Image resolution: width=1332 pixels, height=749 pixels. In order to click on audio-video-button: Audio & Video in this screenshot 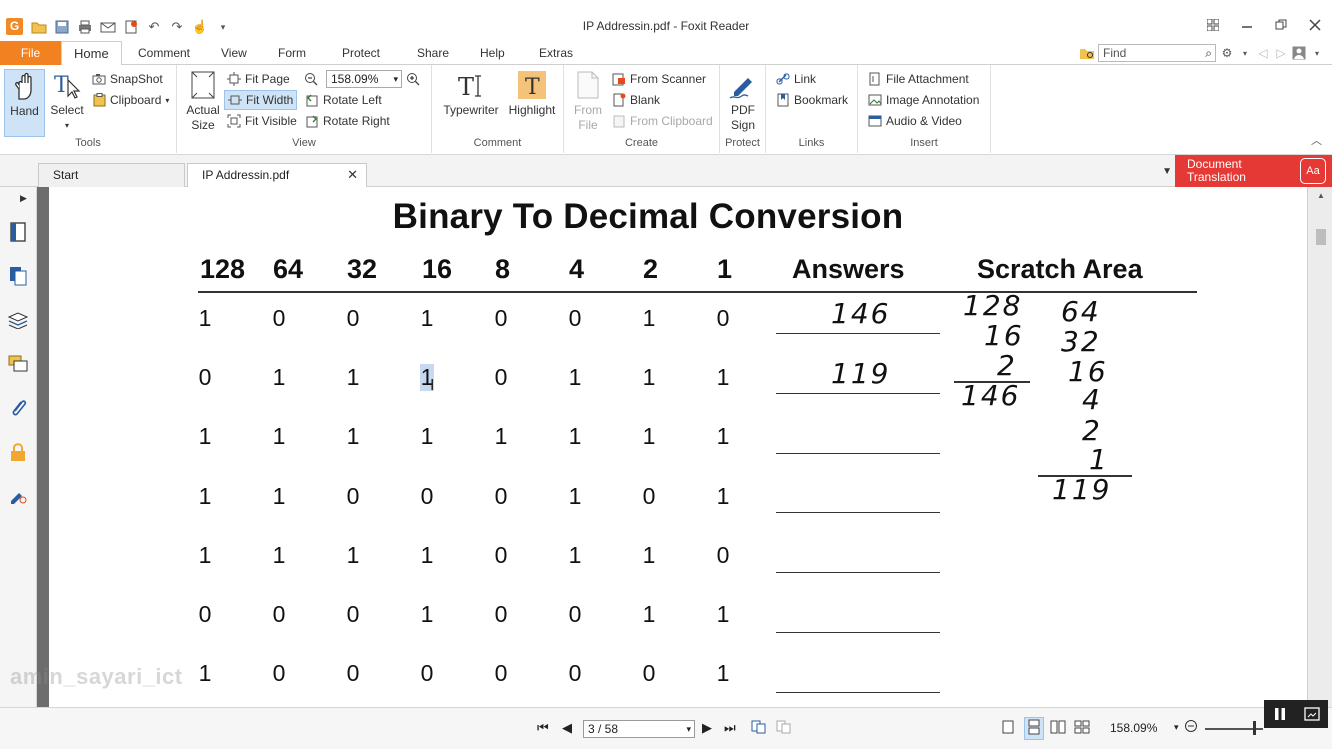, I will do `click(915, 121)`.